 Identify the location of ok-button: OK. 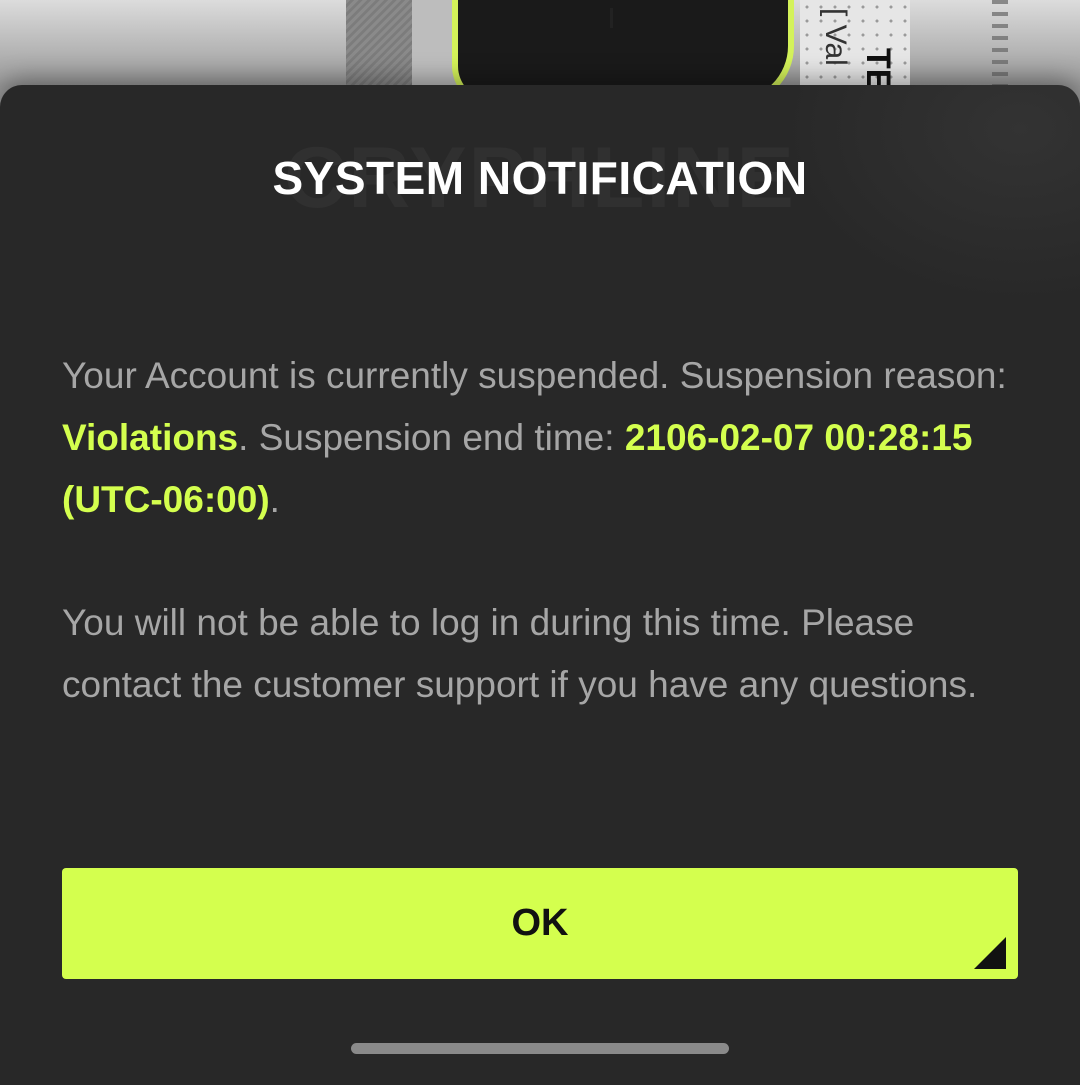
(540, 923).